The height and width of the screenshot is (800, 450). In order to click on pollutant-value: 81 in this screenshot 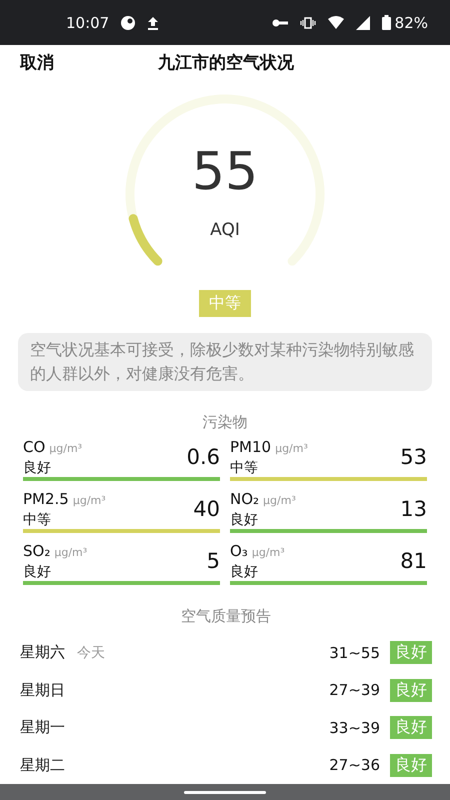, I will do `click(413, 561)`.